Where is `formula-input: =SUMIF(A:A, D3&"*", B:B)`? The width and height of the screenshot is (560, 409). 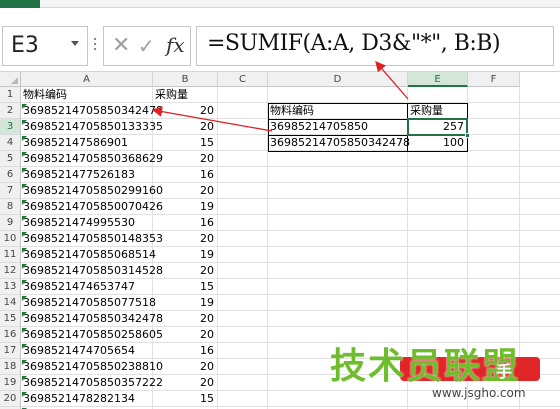 formula-input: =SUMIF(A:A, D3&"*", B:B) is located at coordinates (375, 46).